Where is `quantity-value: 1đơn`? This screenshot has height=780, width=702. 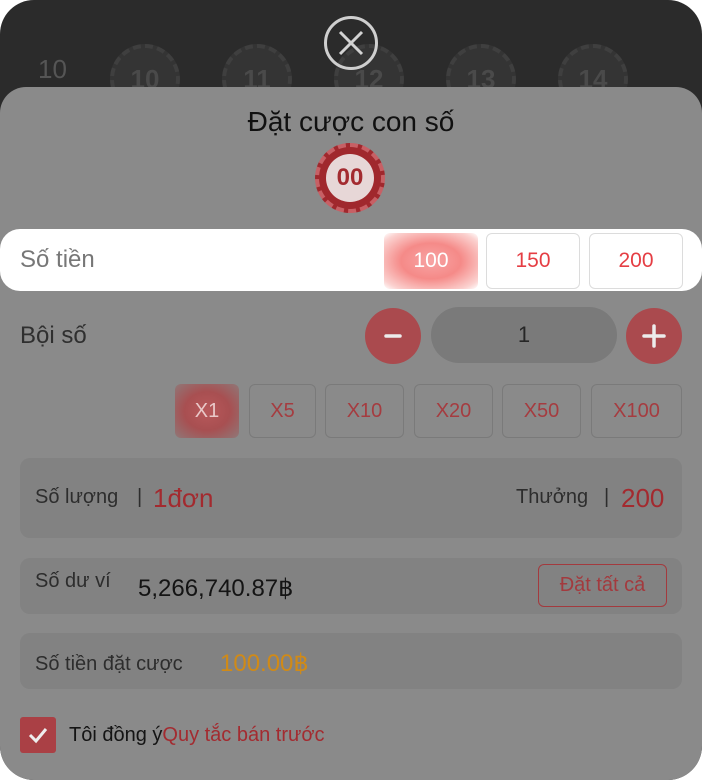 quantity-value: 1đơn is located at coordinates (183, 498).